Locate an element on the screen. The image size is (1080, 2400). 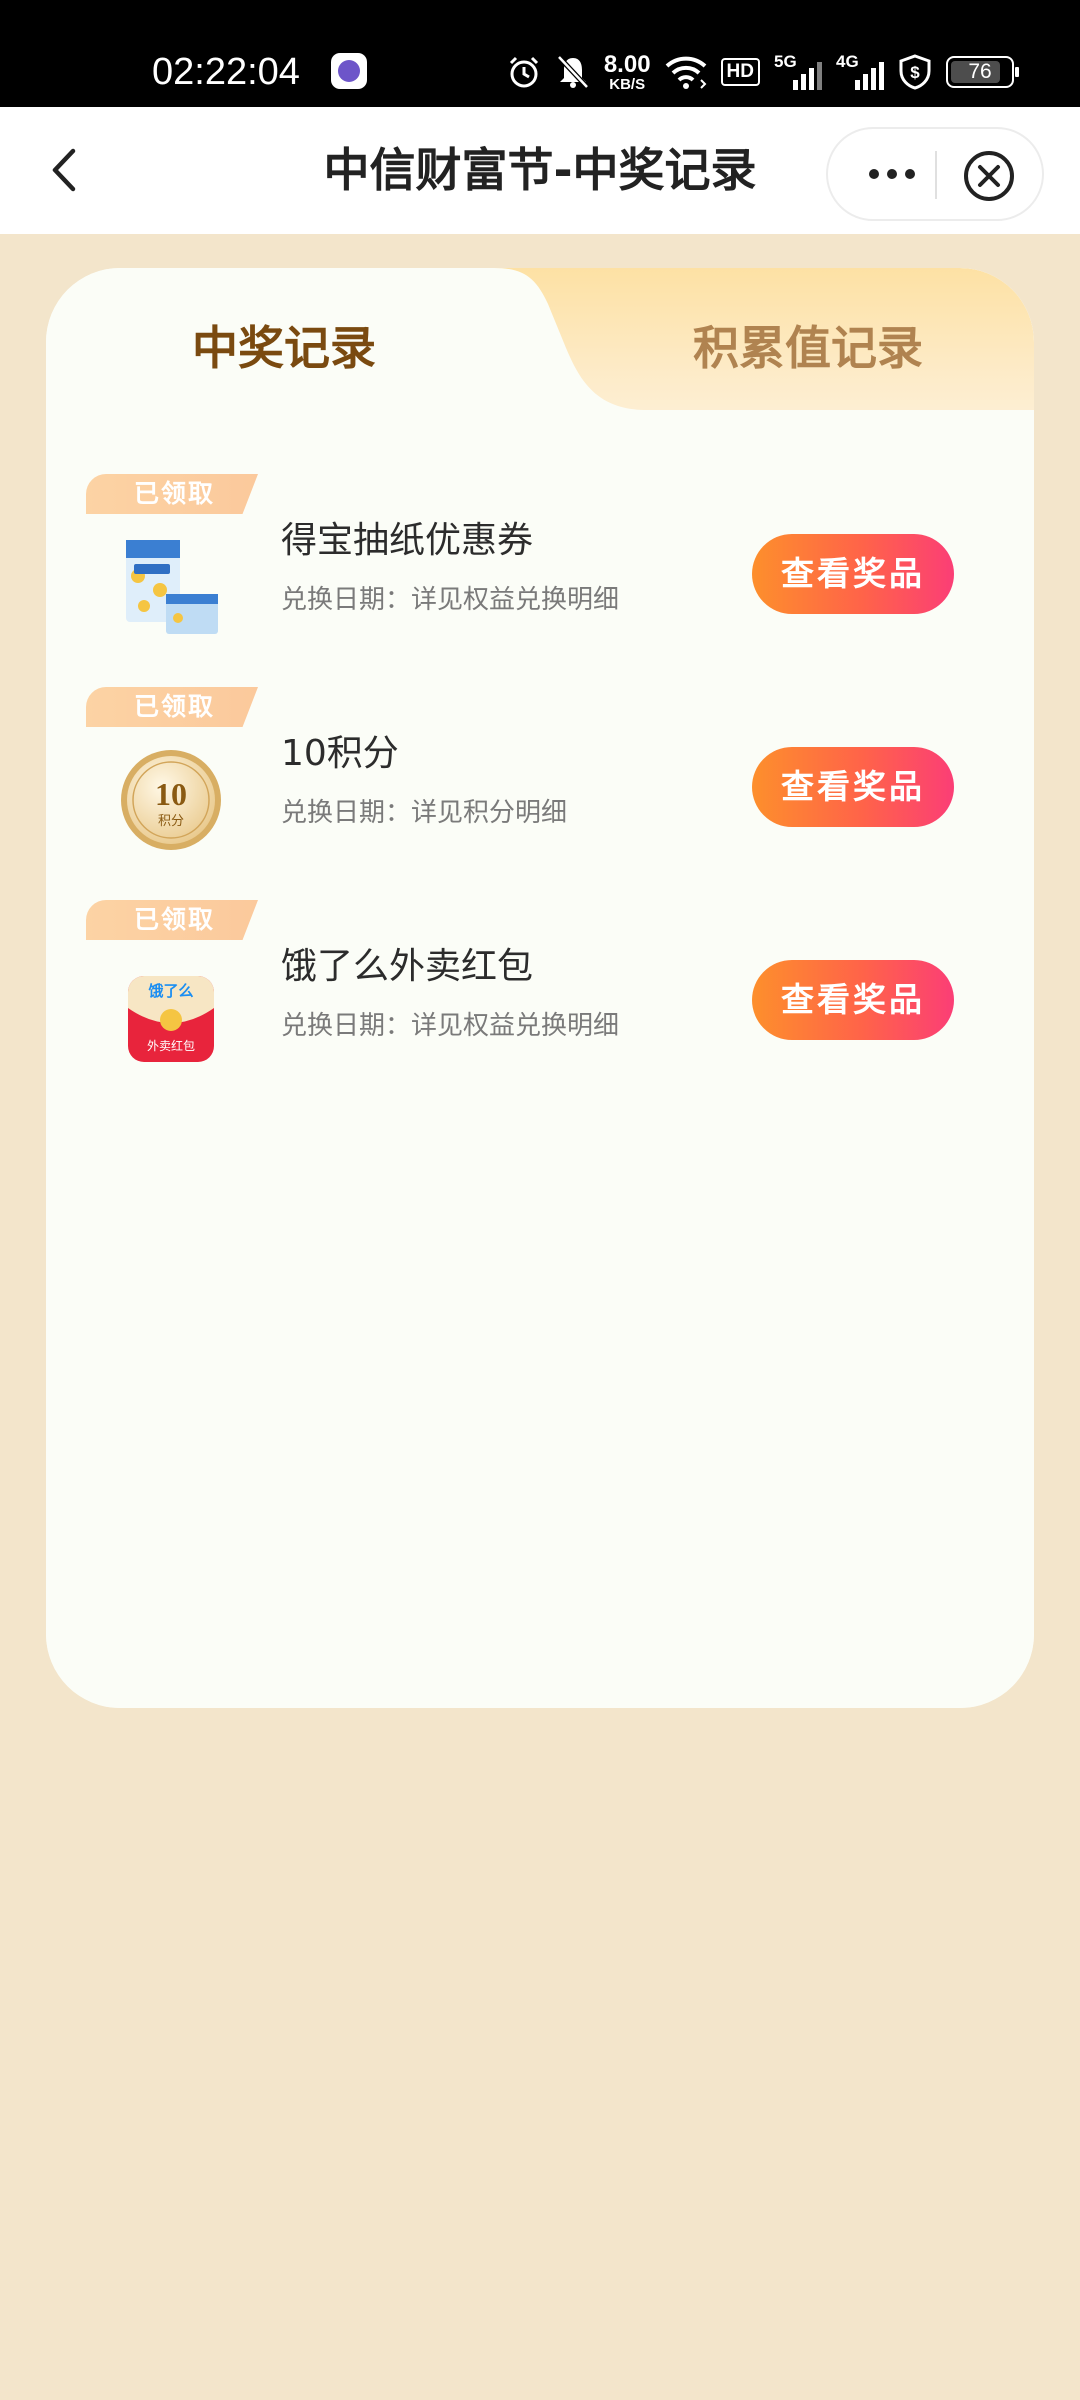
tab-win-records: 中奖记录 is located at coordinates (284, 348).